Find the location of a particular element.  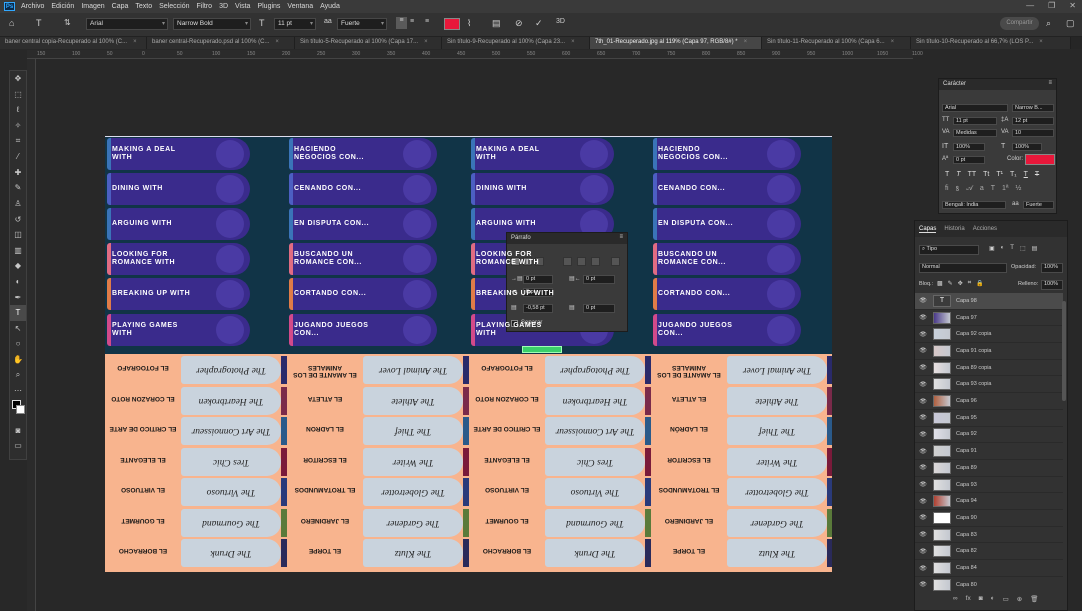

layer-row: 👁 Capa 84 is located at coordinates (989, 568).